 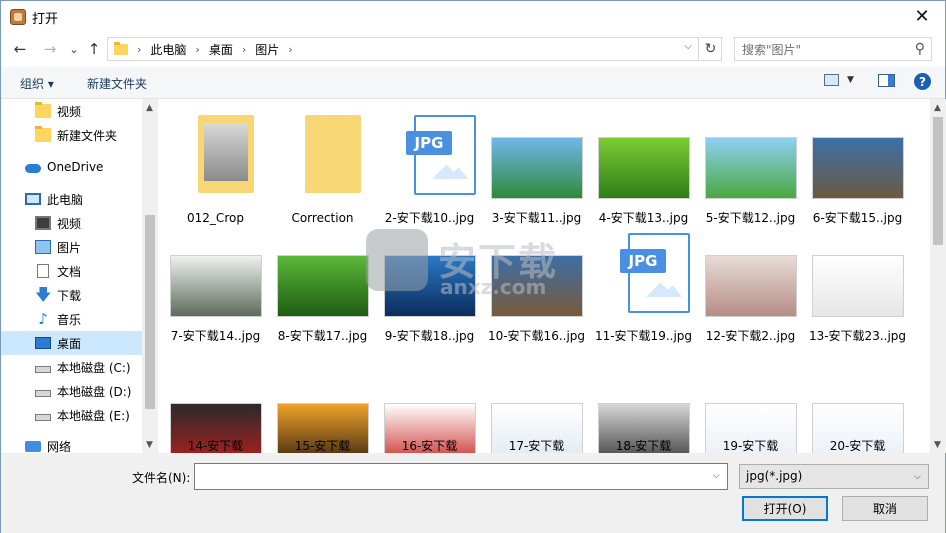 What do you see at coordinates (473, 16) in the screenshot?
I see `title-bar: 打开 ✕` at bounding box center [473, 16].